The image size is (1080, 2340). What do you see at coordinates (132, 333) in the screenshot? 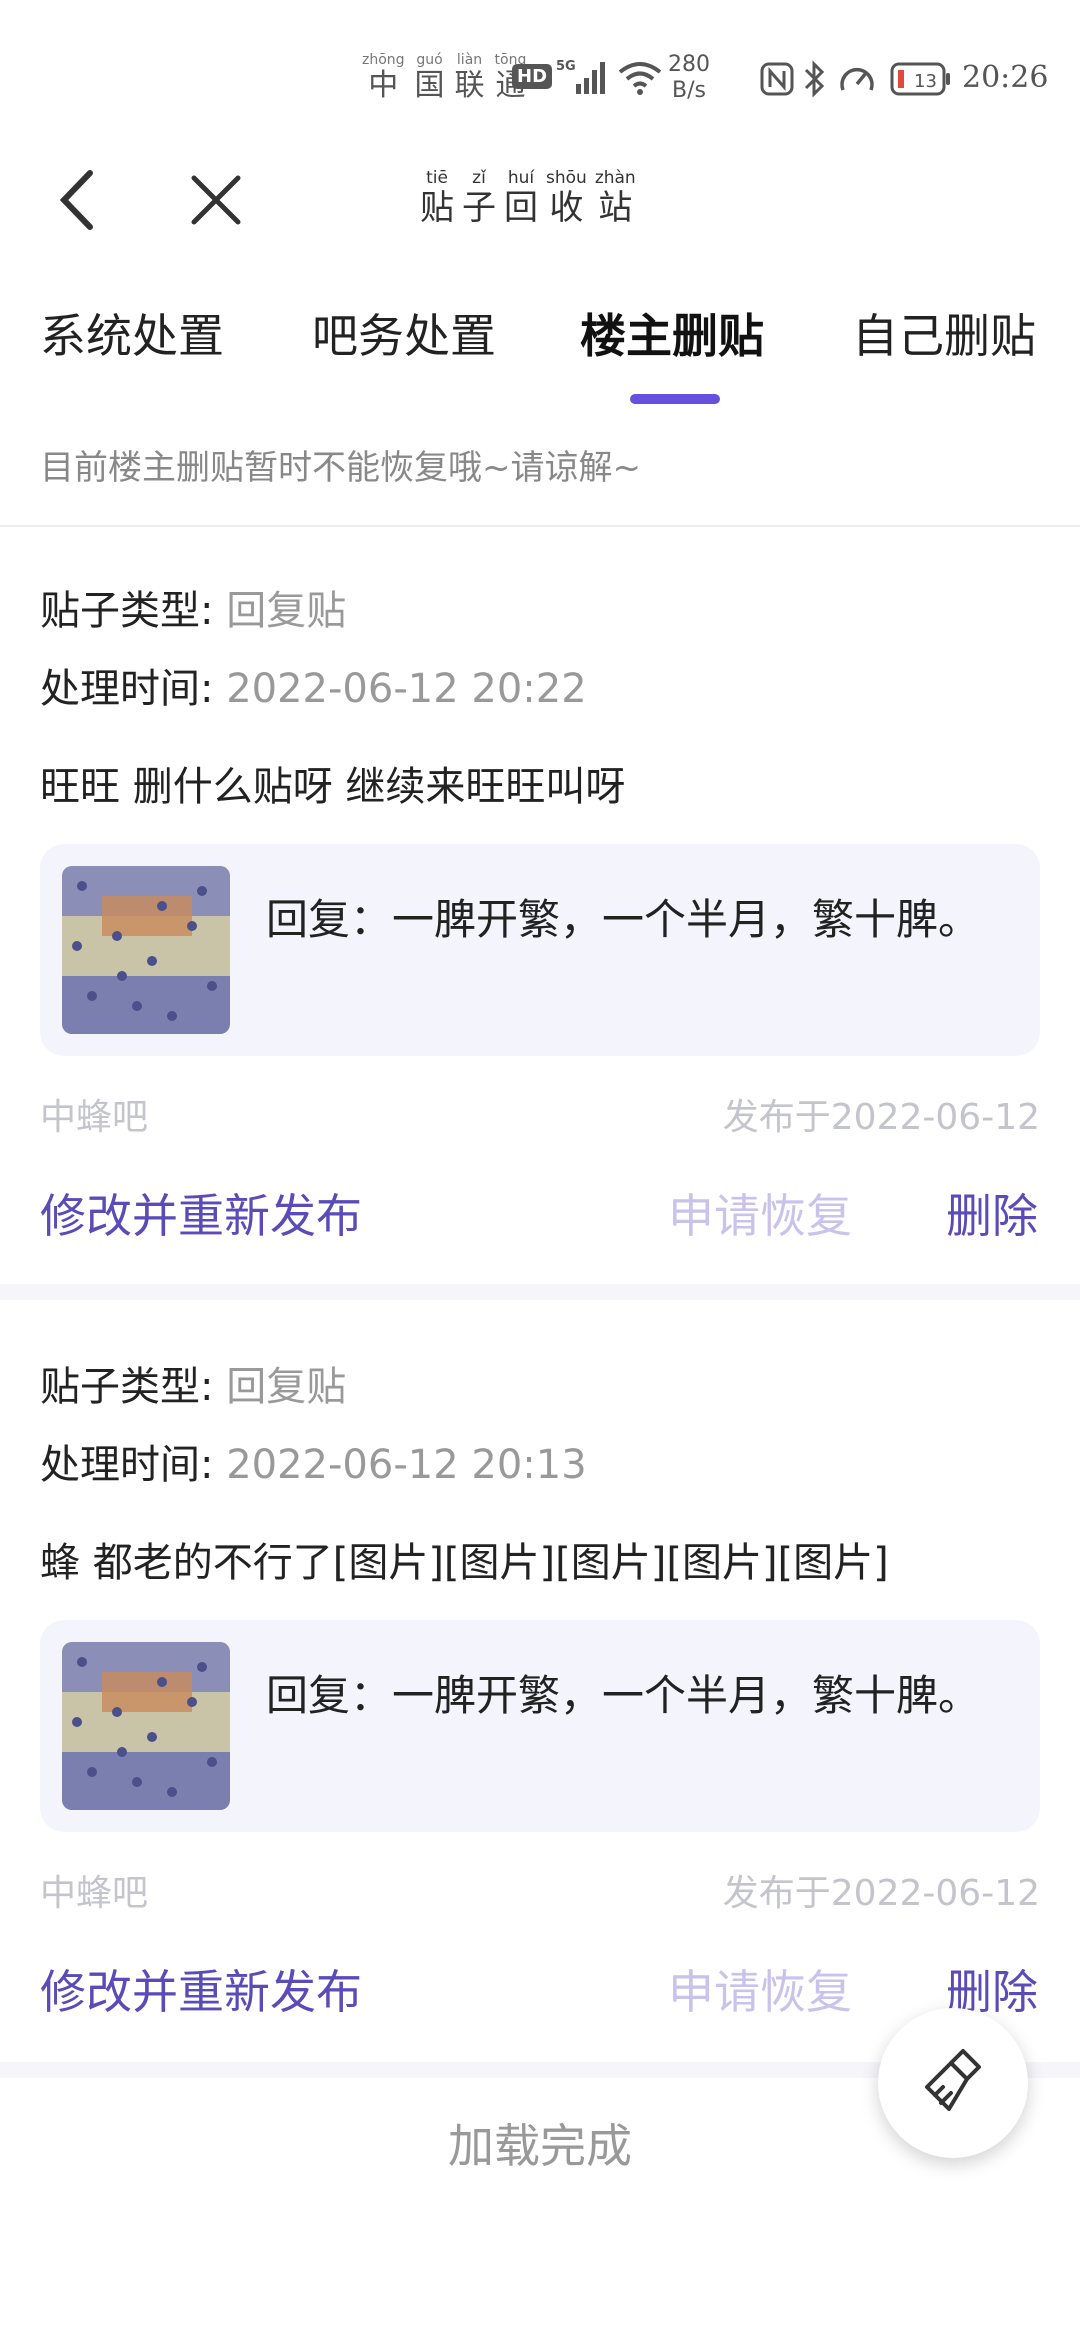
I see `tab-system: 系统处置` at bounding box center [132, 333].